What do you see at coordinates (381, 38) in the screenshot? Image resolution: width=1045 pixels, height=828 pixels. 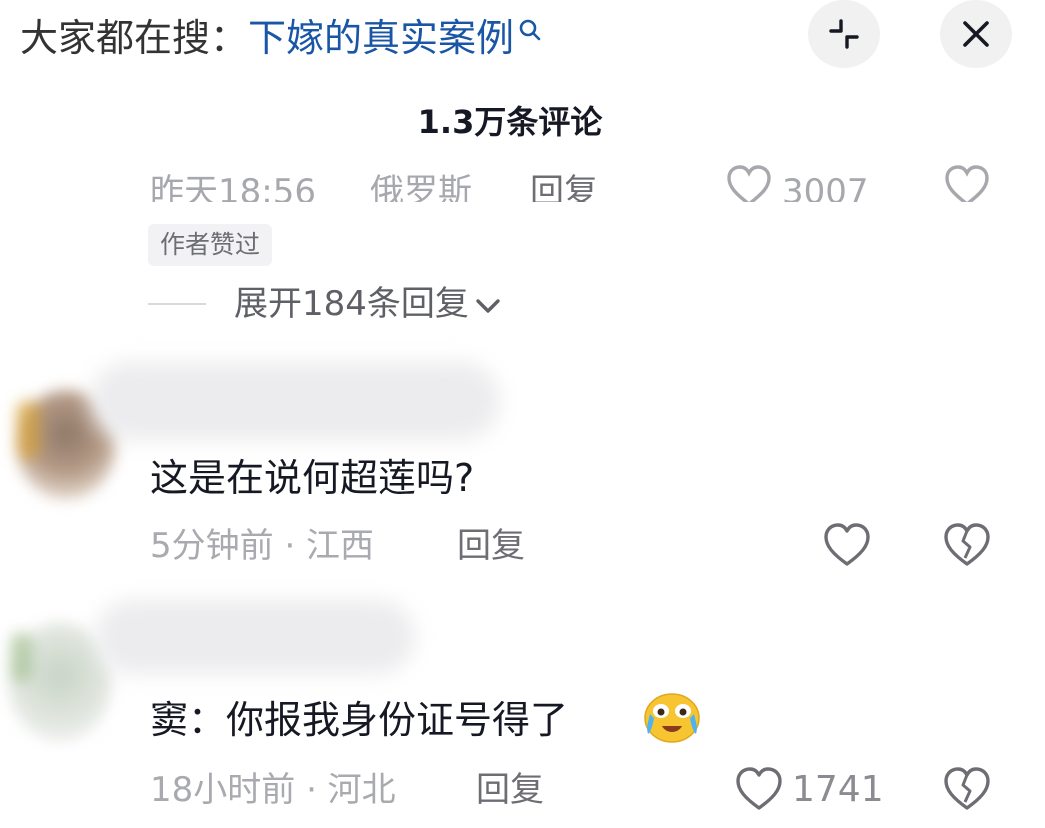 I see `search-suggestion-query: 下嫁的真实案例` at bounding box center [381, 38].